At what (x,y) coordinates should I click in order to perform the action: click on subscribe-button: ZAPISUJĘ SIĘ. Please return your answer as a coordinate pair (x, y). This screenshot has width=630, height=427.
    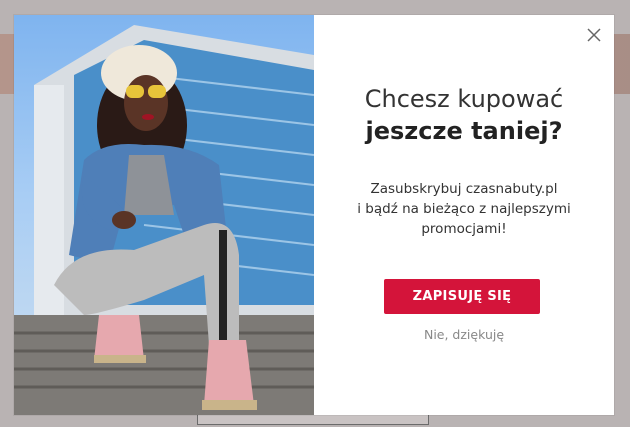
    Looking at the image, I should click on (462, 296).